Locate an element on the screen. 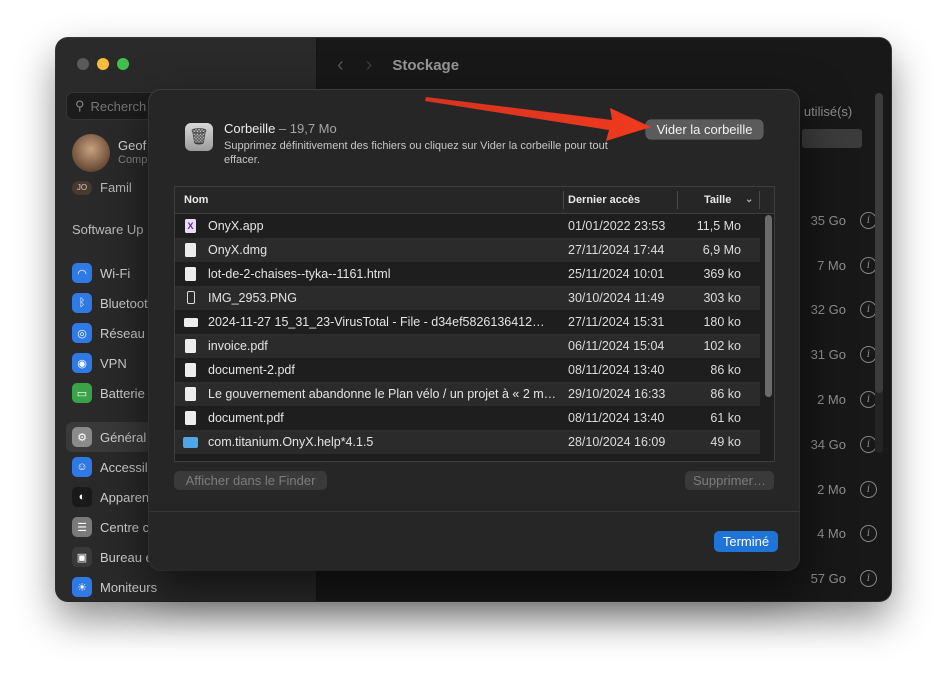 The image size is (947, 675). red-arrow-icon is located at coordinates (538, 119).